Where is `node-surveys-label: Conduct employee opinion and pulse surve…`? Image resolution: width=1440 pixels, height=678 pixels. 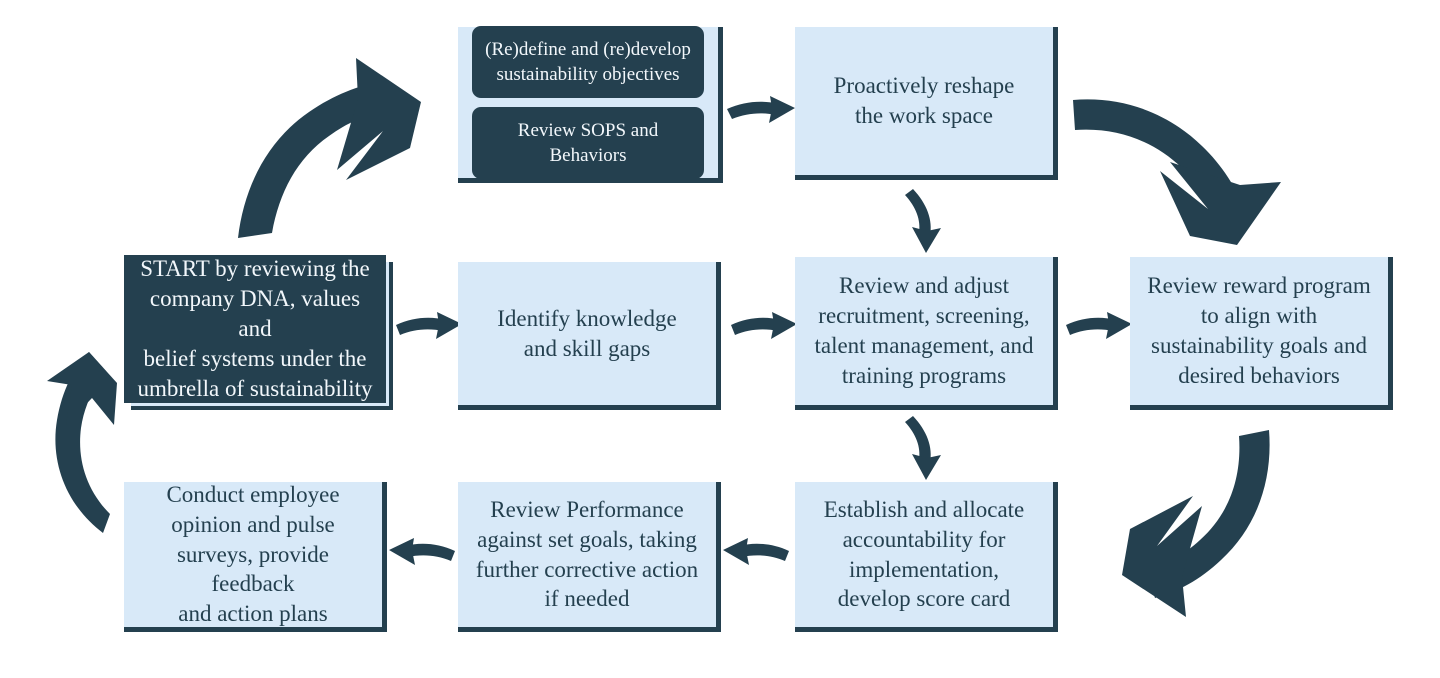 node-surveys-label: Conduct employee opinion and pulse surve… is located at coordinates (253, 554).